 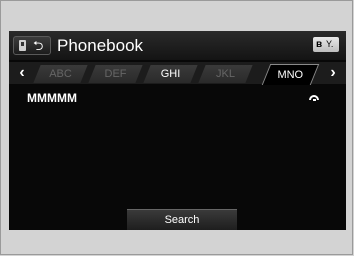 I want to click on connection-status: ʙ Y., so click(x=326, y=44).